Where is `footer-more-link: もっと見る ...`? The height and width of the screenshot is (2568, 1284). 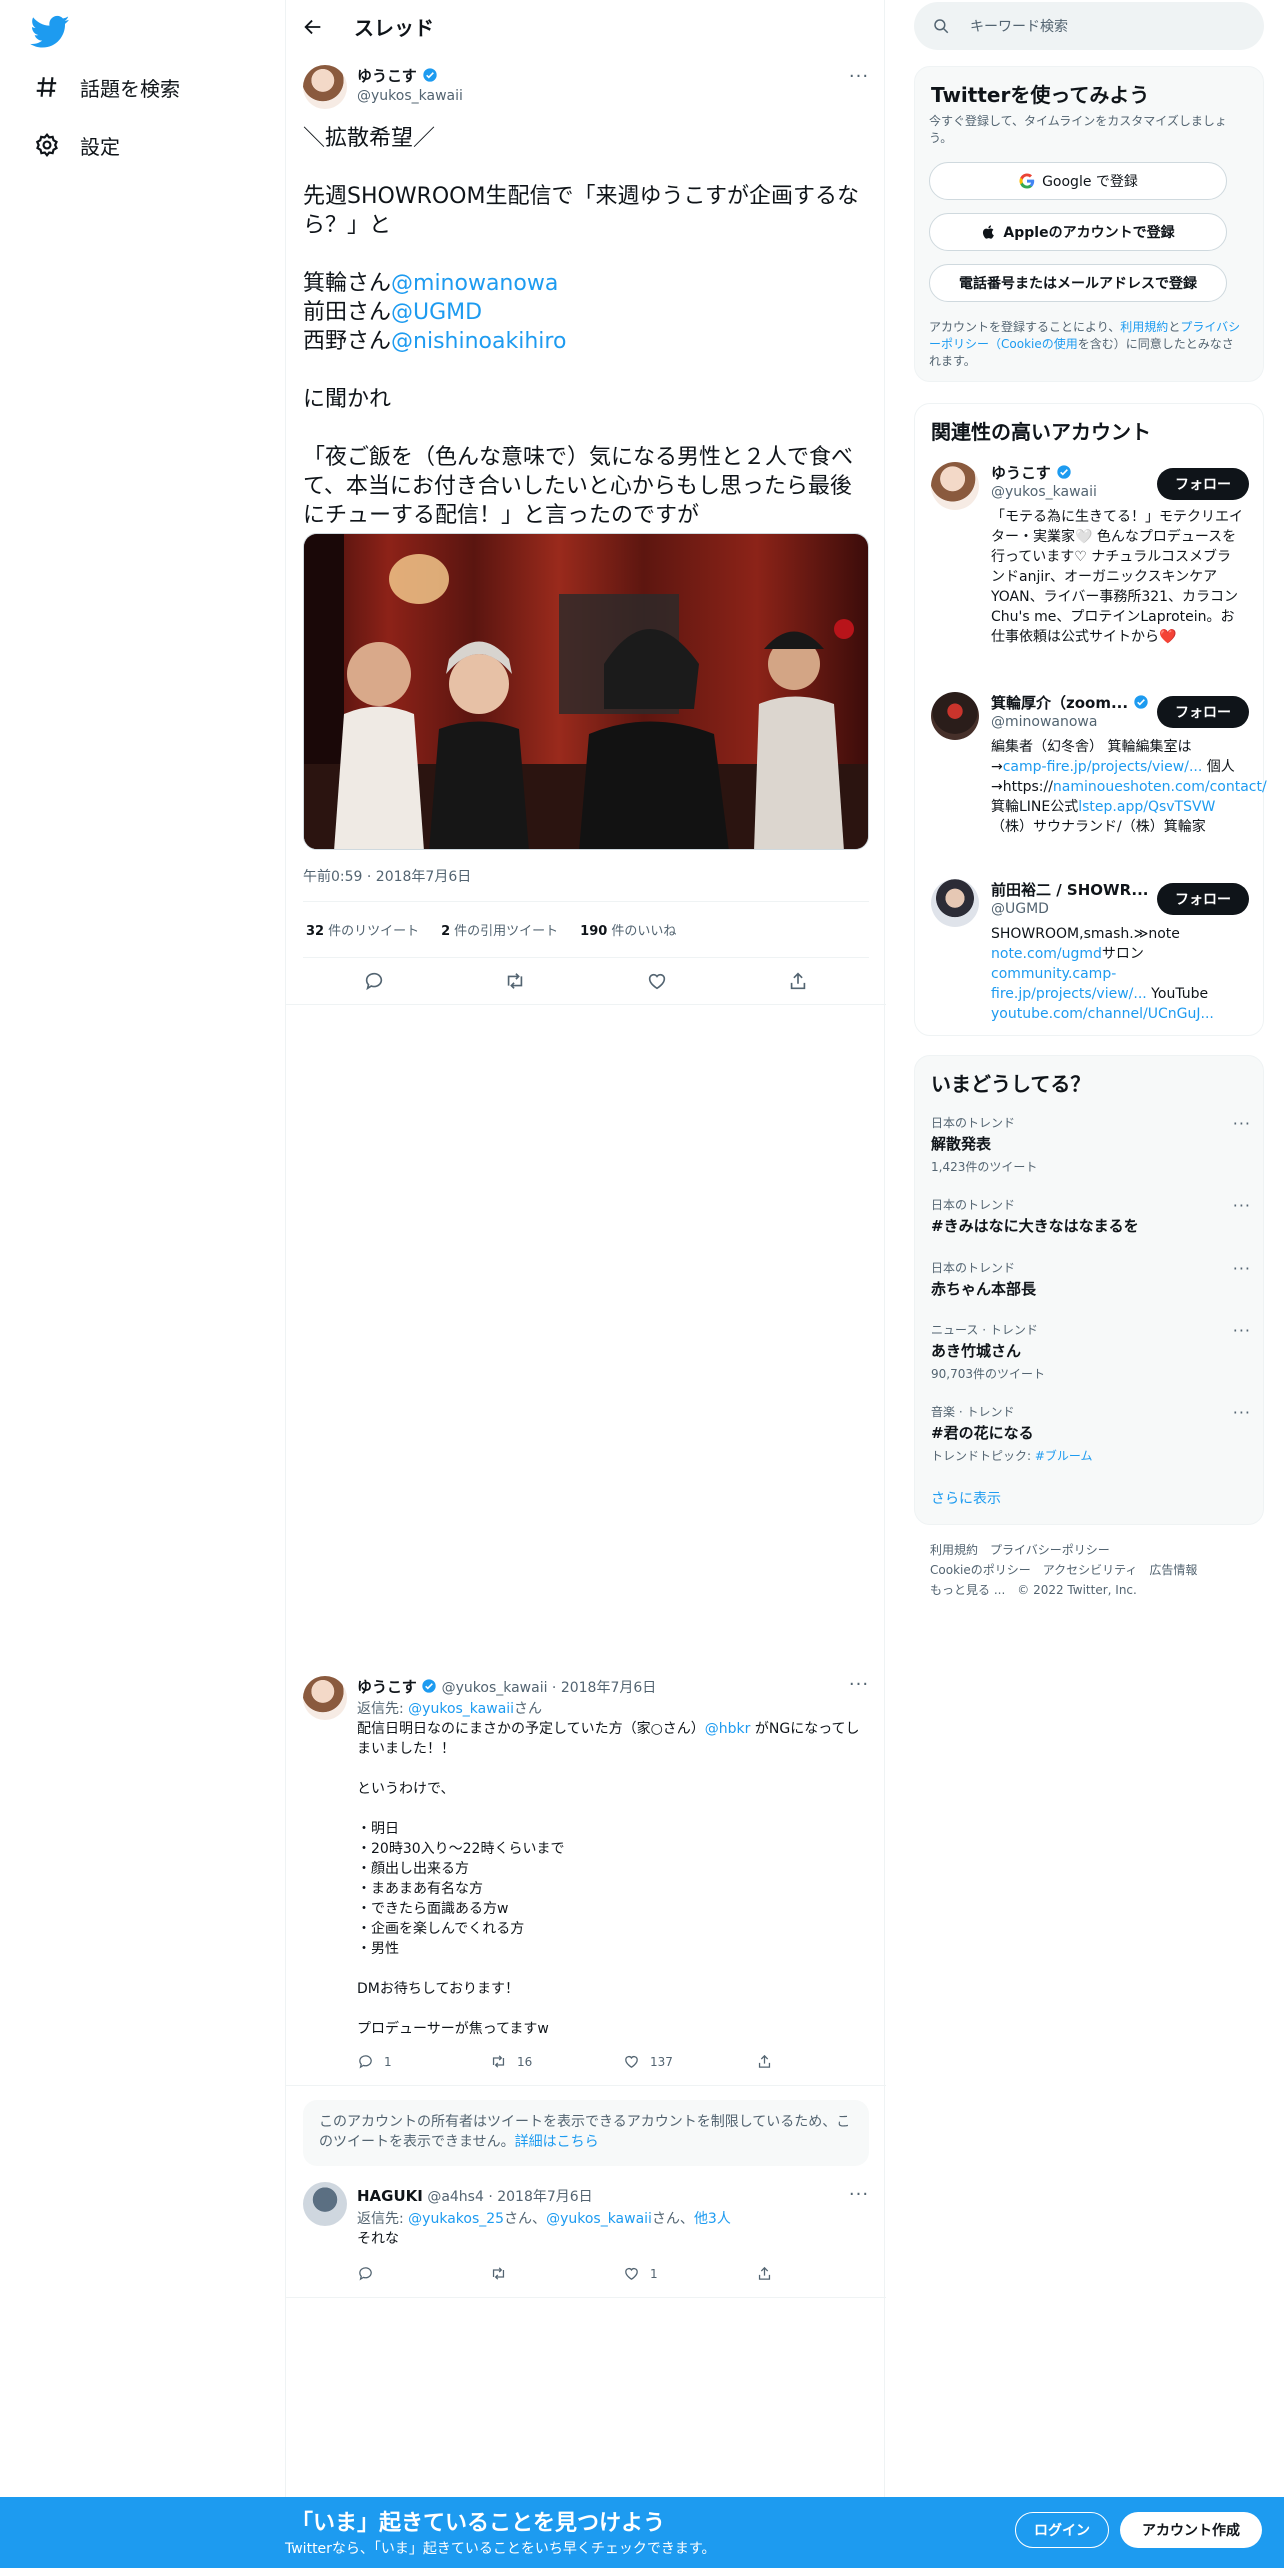
footer-more-link: もっと見る ... is located at coordinates (967, 1590).